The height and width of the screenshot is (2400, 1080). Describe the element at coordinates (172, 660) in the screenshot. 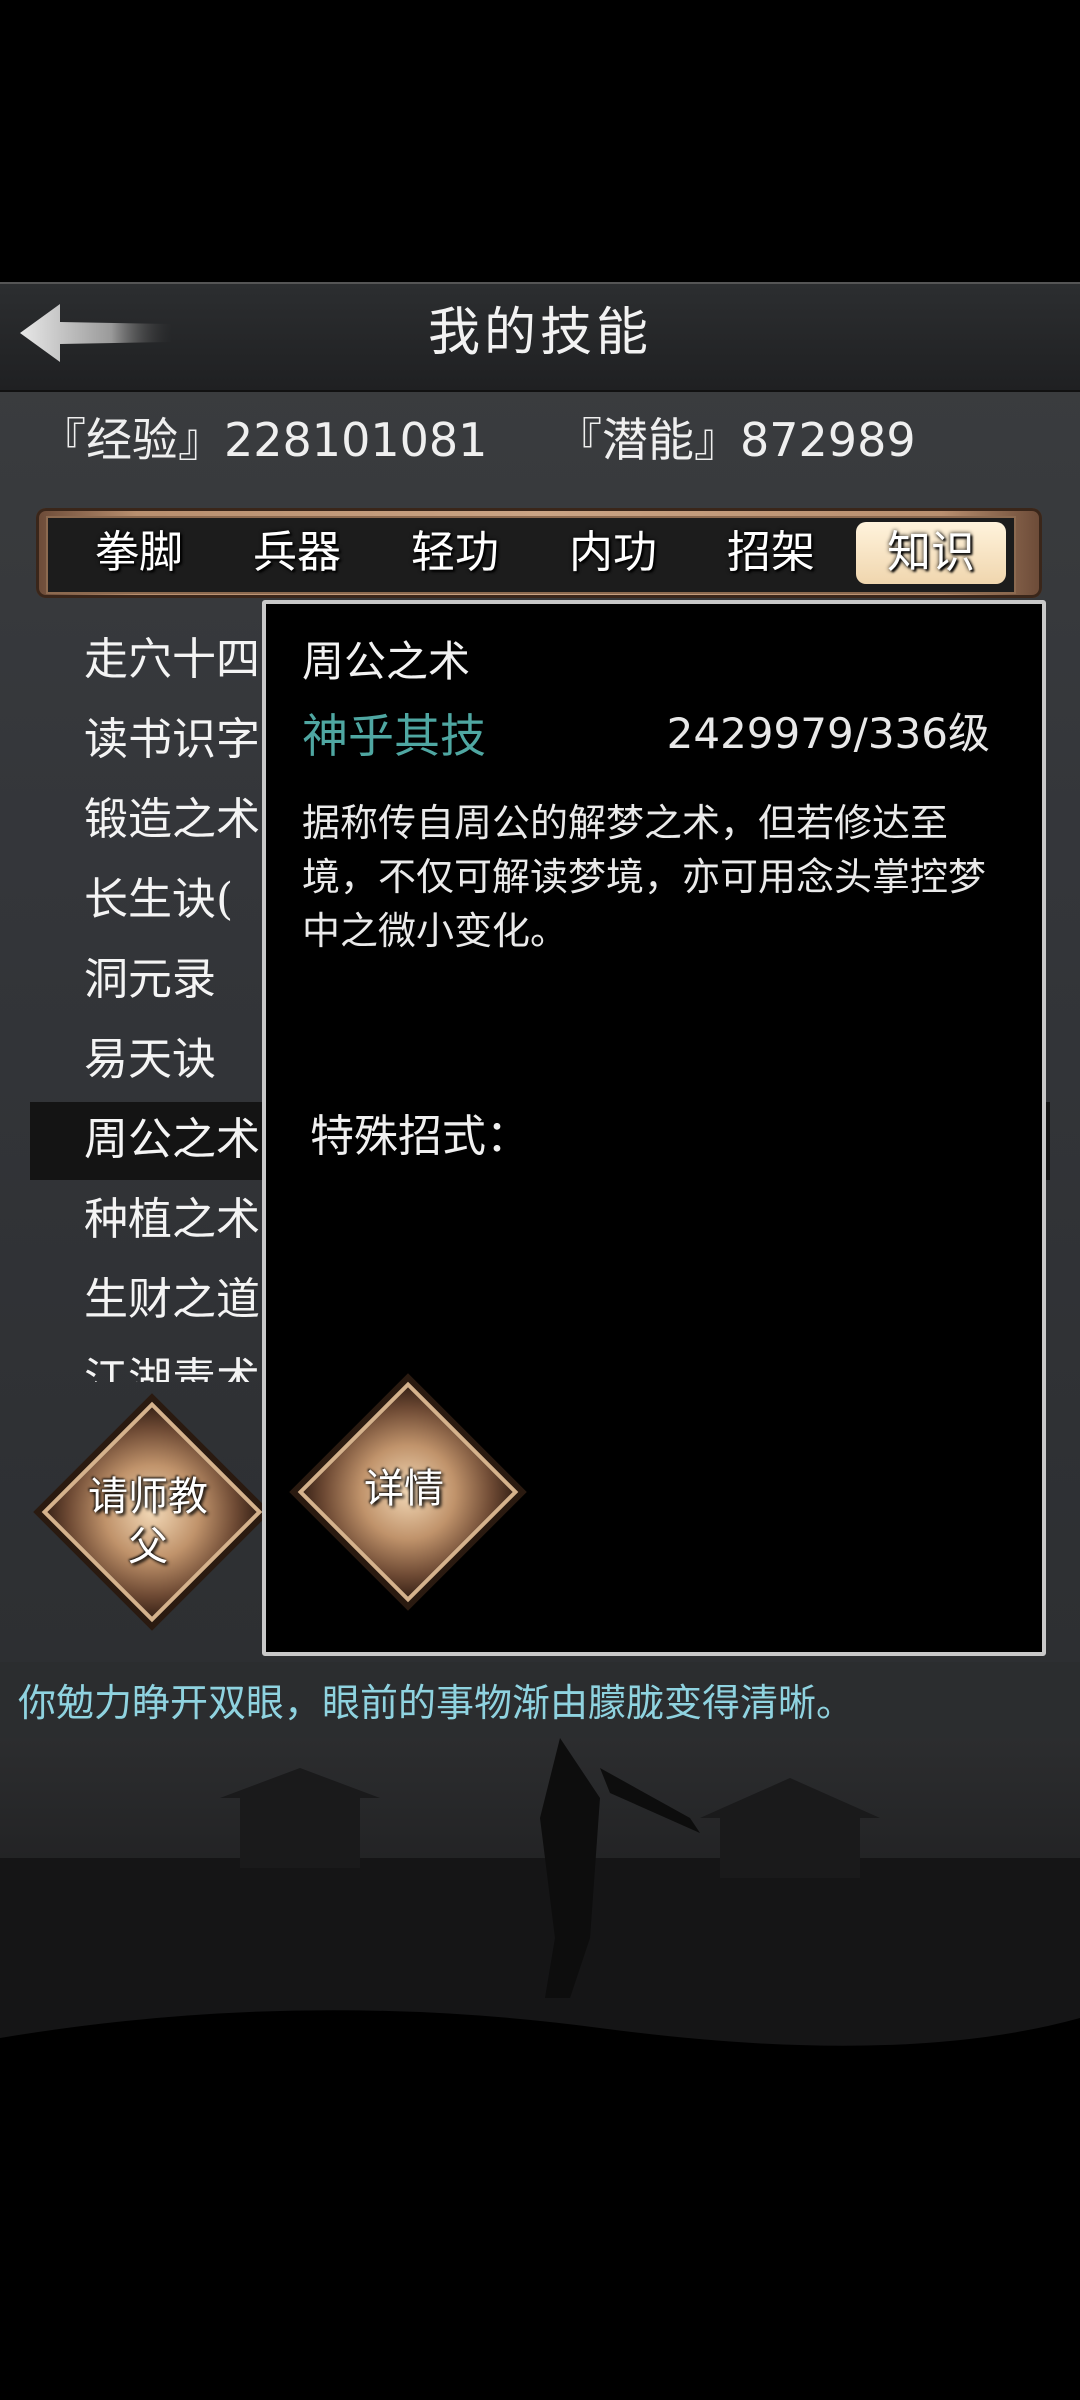

I see `list-item: 走穴十四` at that location.